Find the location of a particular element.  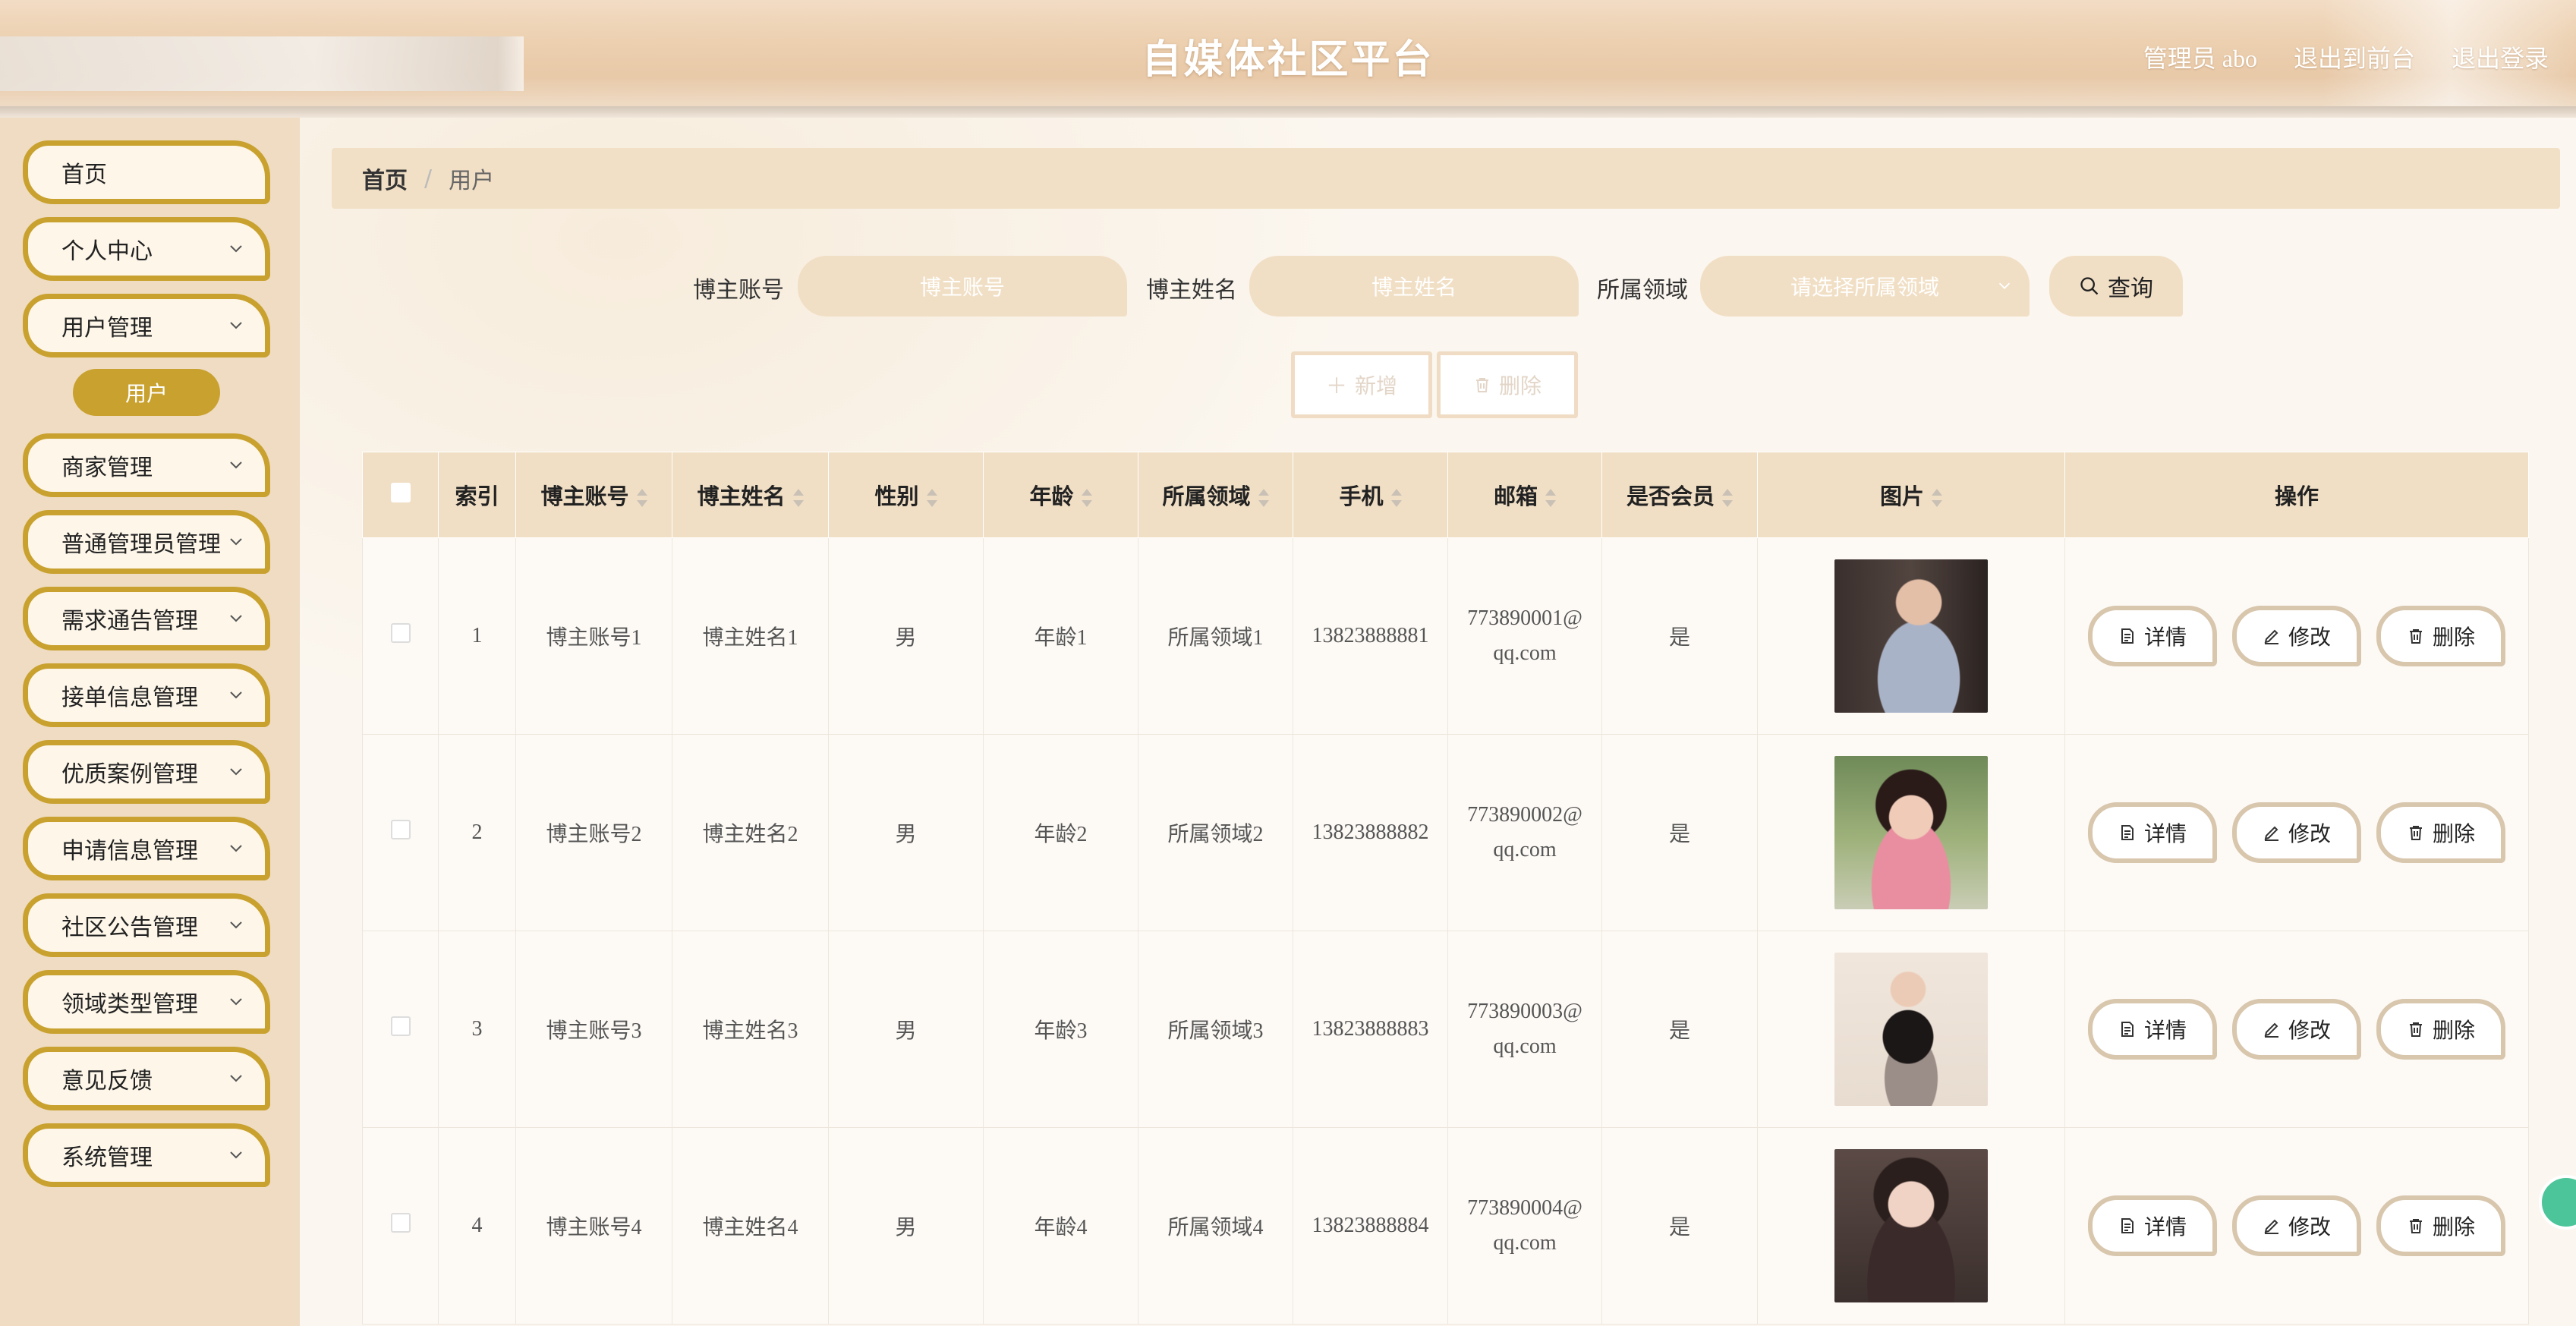

exit-to-front-link: 退出到前台 is located at coordinates (2354, 56).